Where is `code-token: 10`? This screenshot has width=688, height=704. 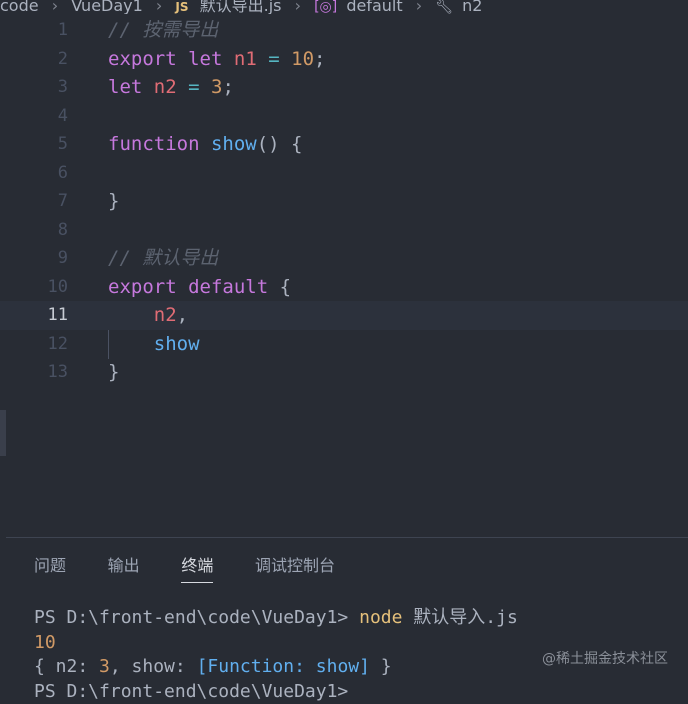 code-token: 10 is located at coordinates (303, 58).